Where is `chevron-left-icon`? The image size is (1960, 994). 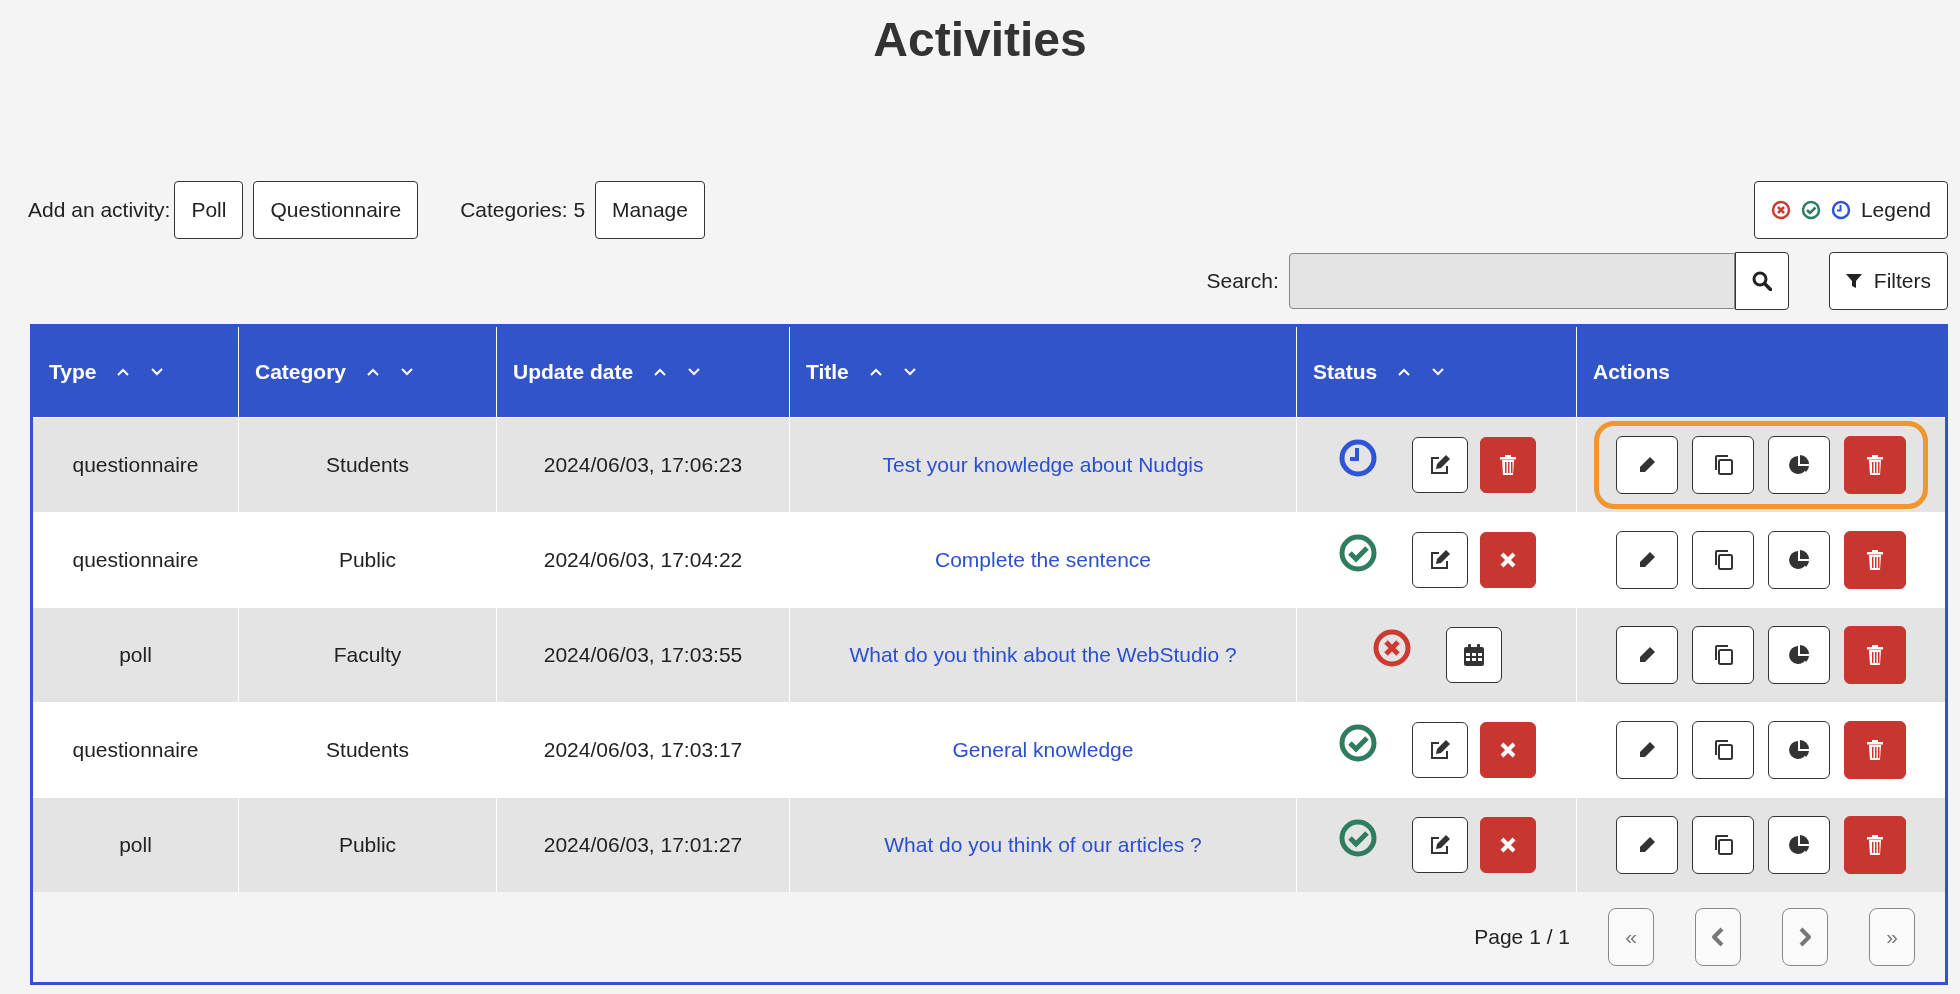
chevron-left-icon is located at coordinates (1718, 937).